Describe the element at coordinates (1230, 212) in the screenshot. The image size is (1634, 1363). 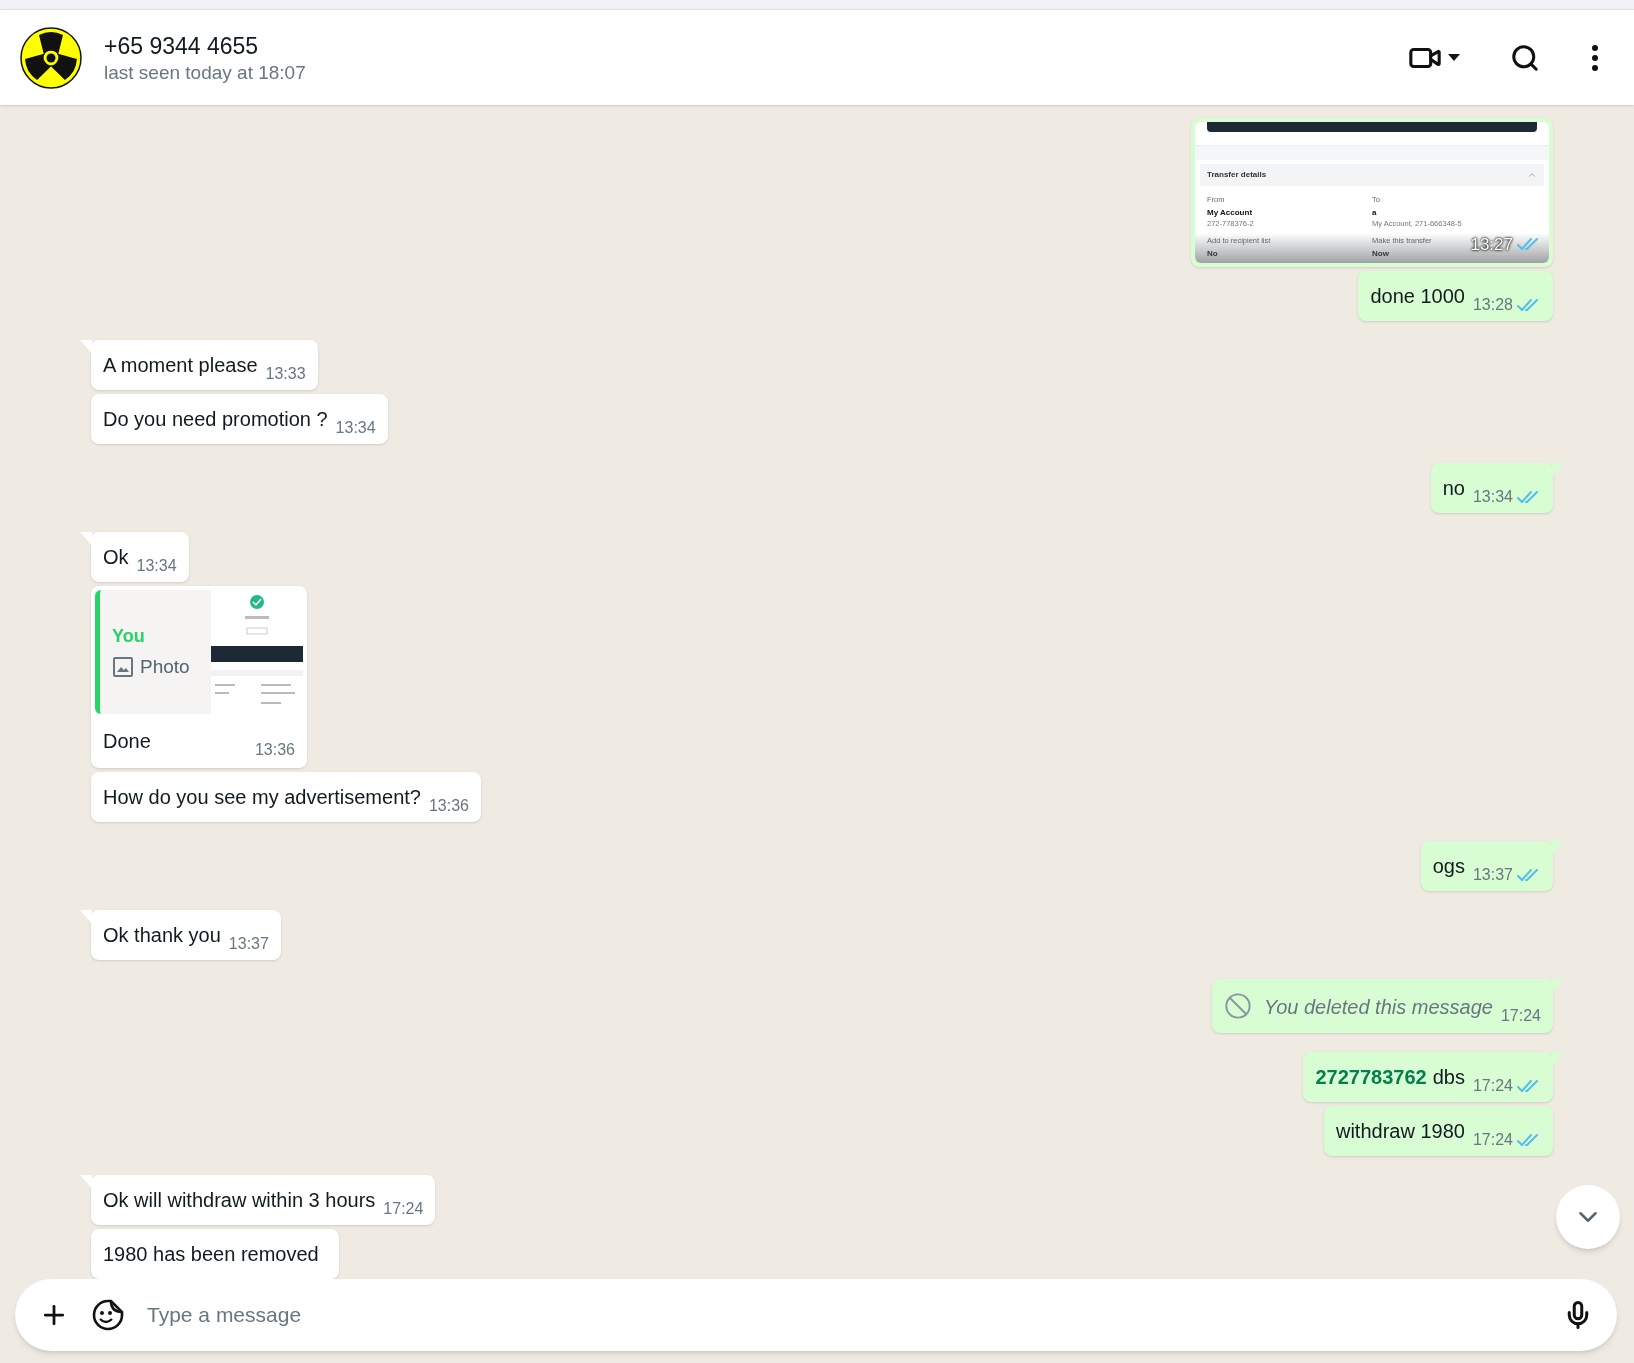
I see `field-value: My Account` at that location.